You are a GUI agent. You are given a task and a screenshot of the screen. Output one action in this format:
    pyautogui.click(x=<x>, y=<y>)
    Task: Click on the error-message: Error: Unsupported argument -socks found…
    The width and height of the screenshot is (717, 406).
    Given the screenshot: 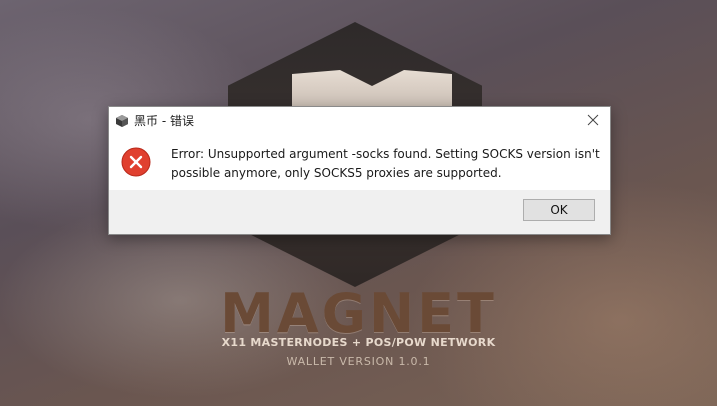 What is the action you would take?
    pyautogui.click(x=386, y=164)
    